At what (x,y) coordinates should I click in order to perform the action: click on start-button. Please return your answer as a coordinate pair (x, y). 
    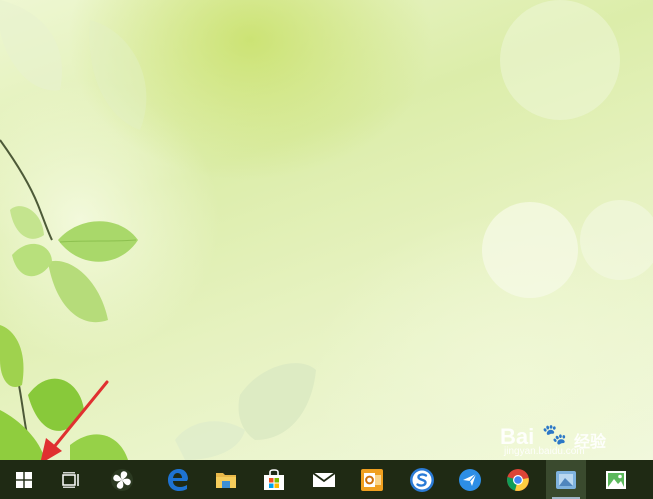
    Looking at the image, I should click on (24, 479).